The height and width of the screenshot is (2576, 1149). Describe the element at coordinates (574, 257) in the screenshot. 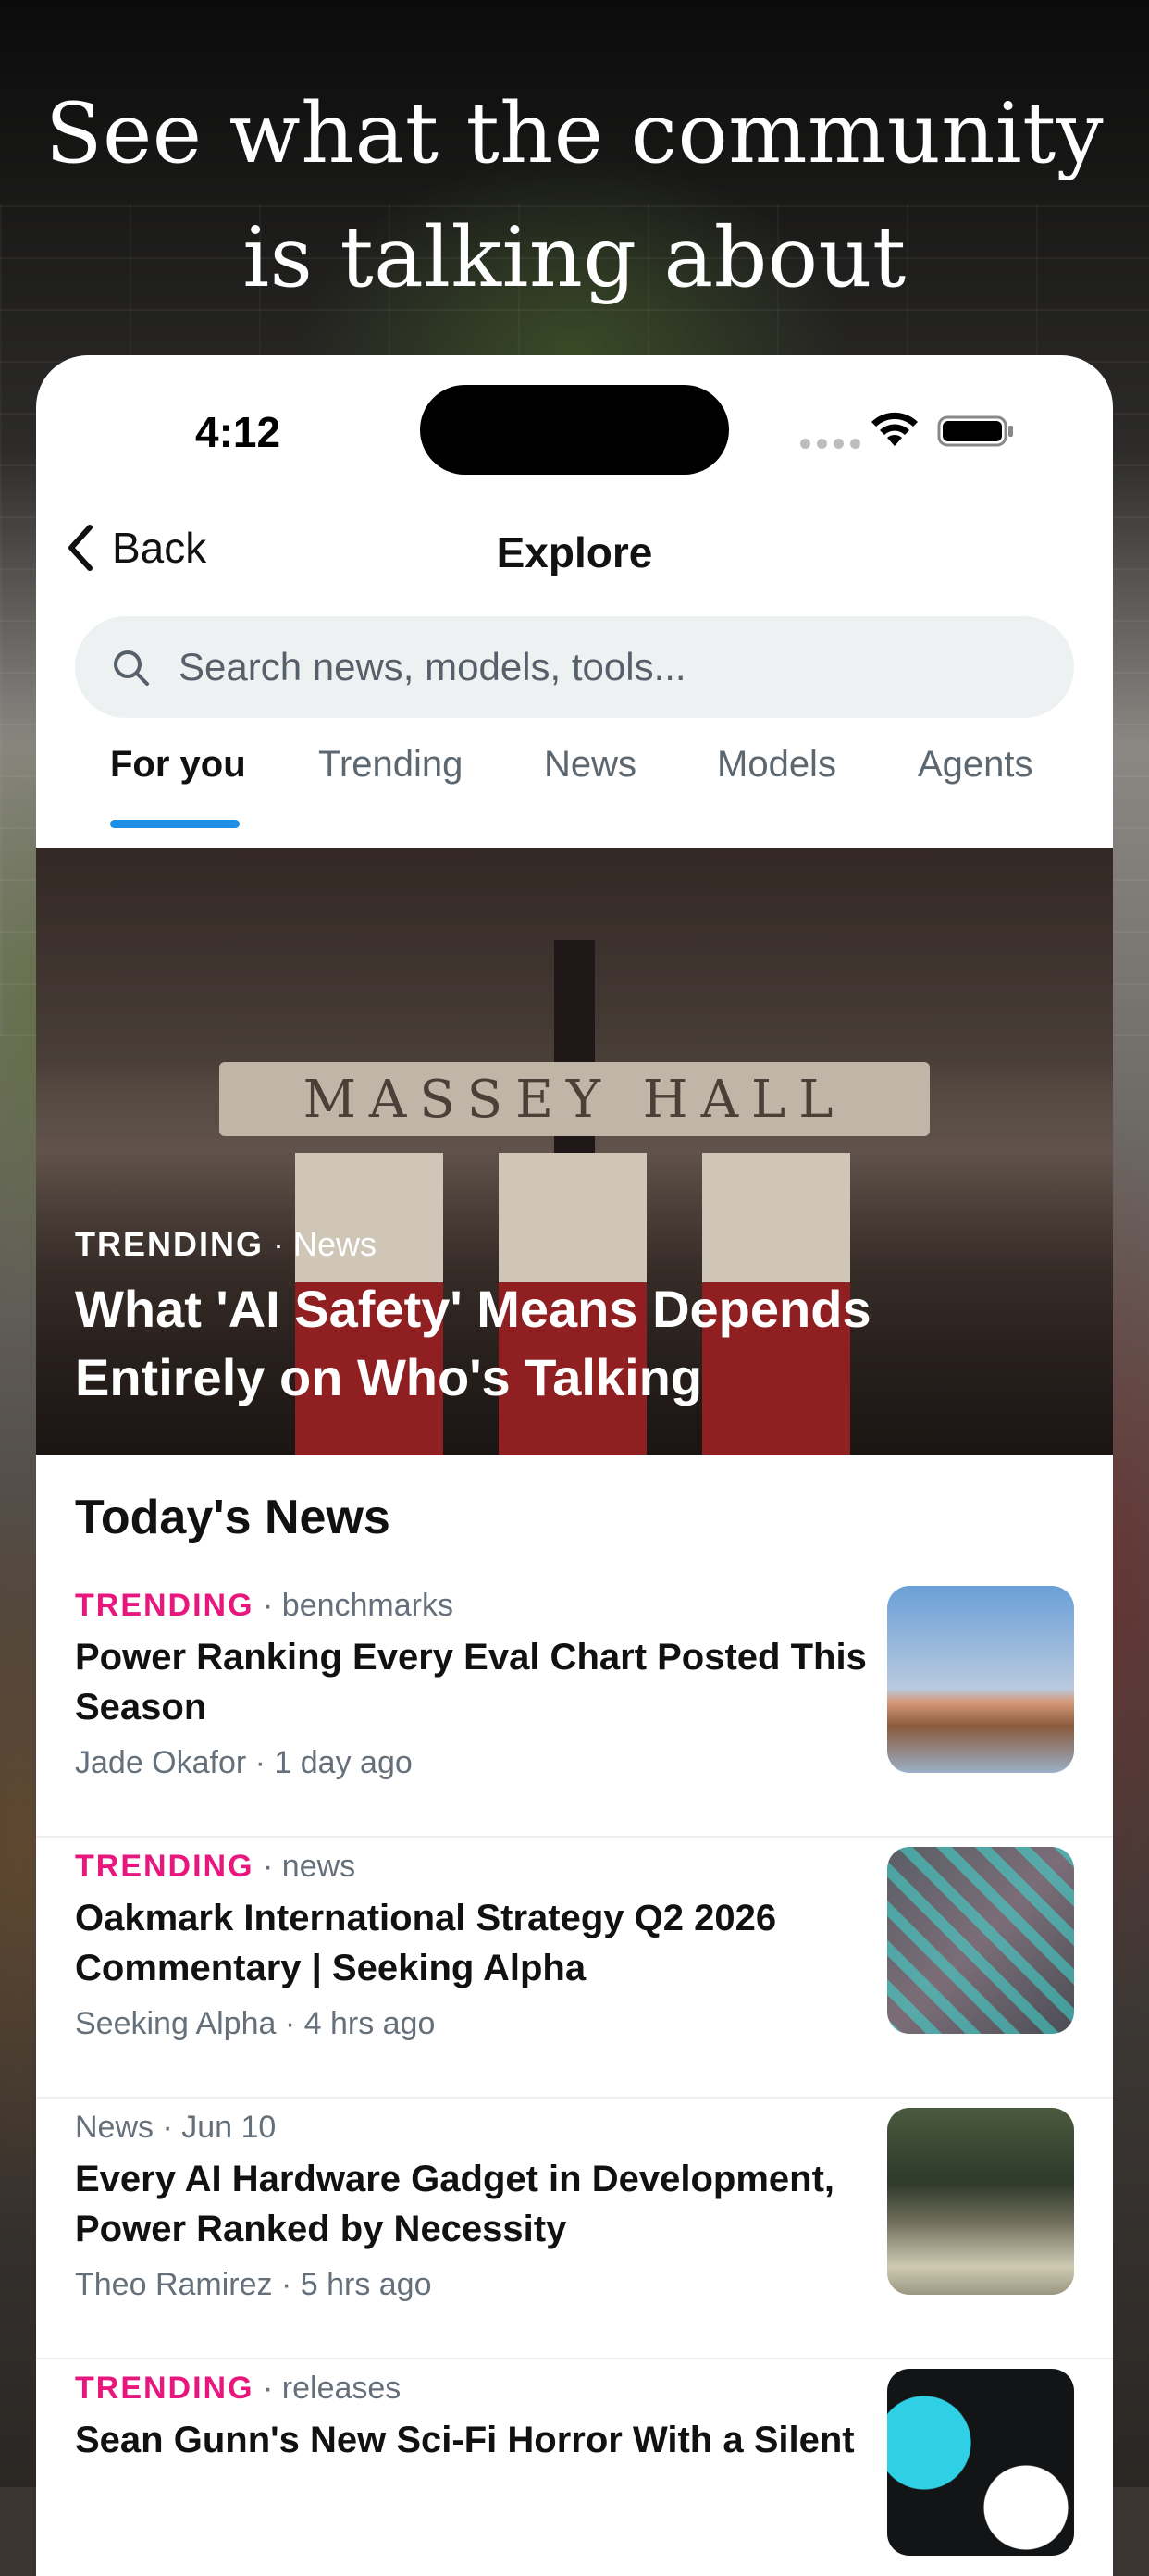

I see `promo-headline-line-2: is talking about` at that location.